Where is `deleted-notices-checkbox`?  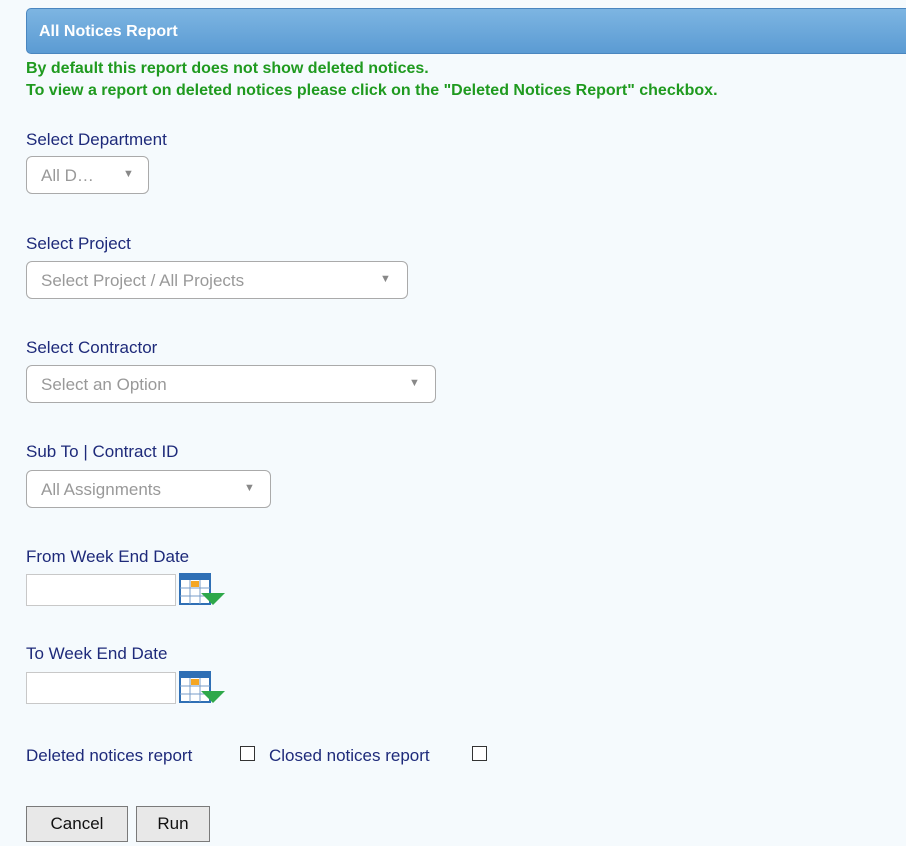
deleted-notices-checkbox is located at coordinates (247, 753).